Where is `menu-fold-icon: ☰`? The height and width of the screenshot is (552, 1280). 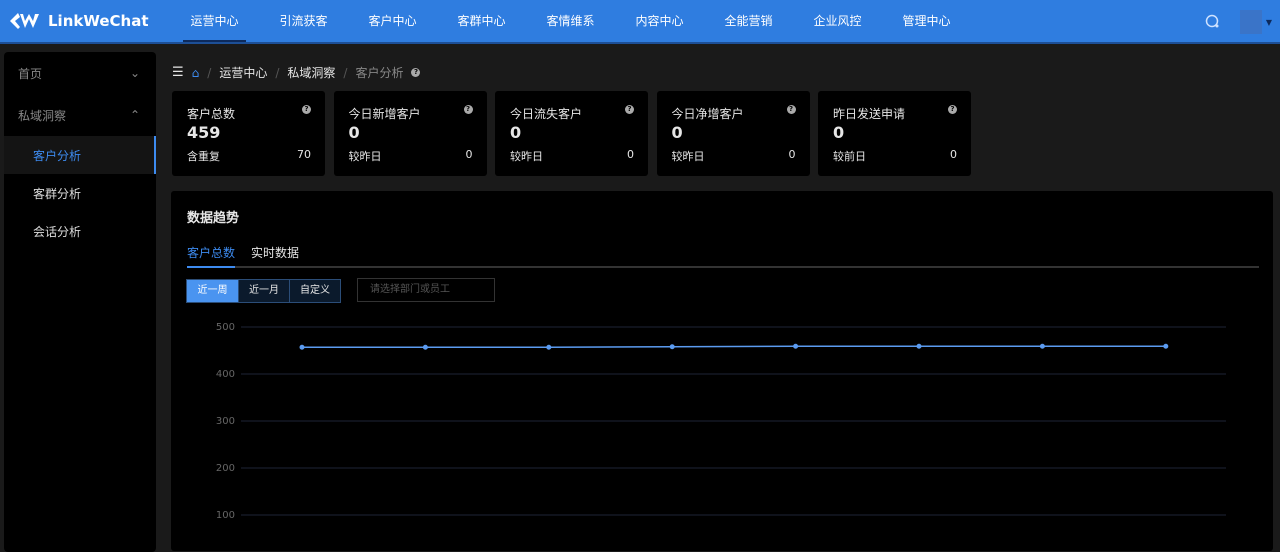 menu-fold-icon: ☰ is located at coordinates (178, 72).